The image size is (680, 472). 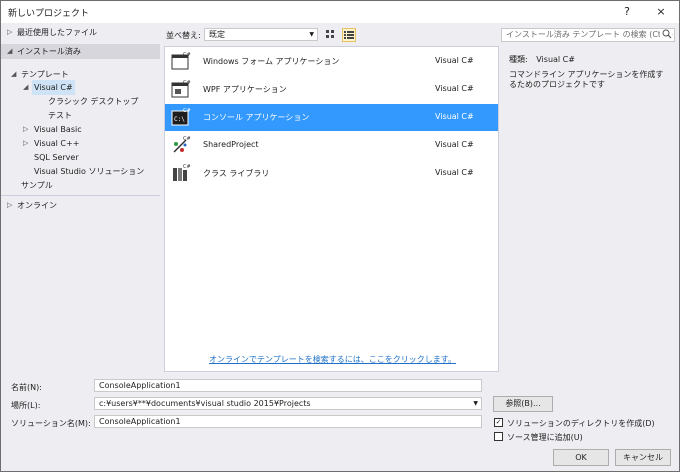 What do you see at coordinates (288, 421) in the screenshot?
I see `solution-input: ConsoleApplication1` at bounding box center [288, 421].